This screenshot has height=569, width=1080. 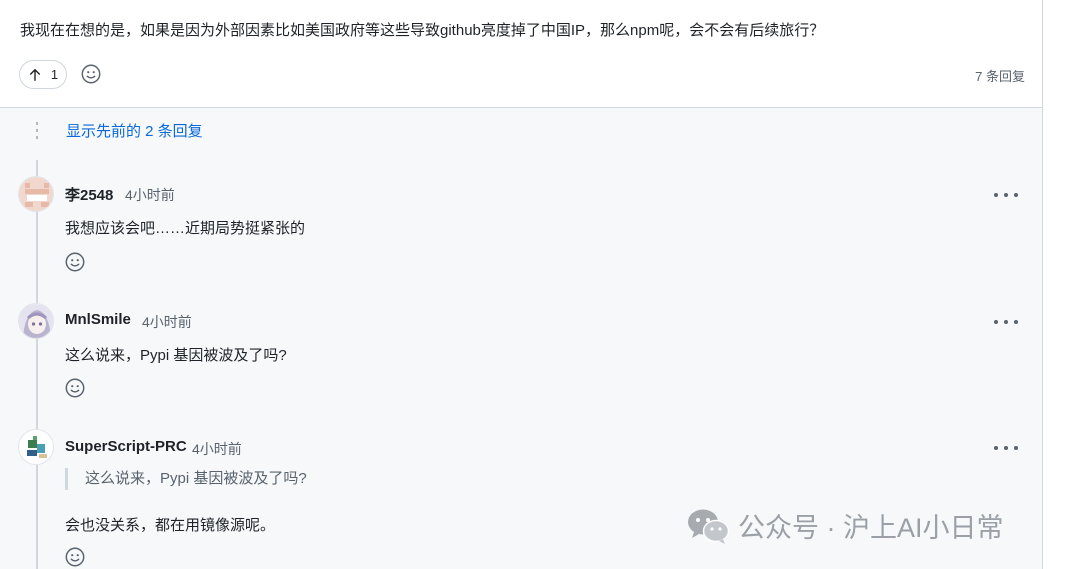 What do you see at coordinates (185, 228) in the screenshot?
I see `reply-body: 我想应该会吧……近期局势挺紧张的` at bounding box center [185, 228].